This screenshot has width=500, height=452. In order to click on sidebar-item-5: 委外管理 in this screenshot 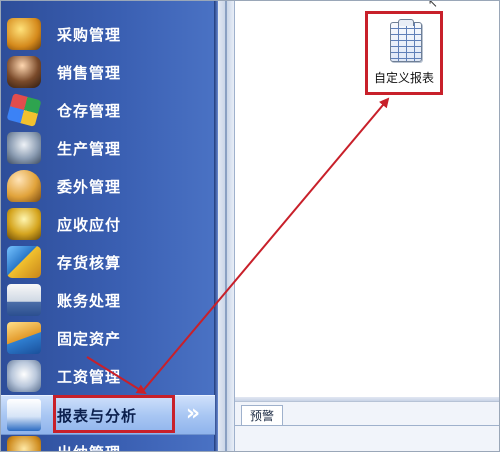, I will do `click(108, 186)`.